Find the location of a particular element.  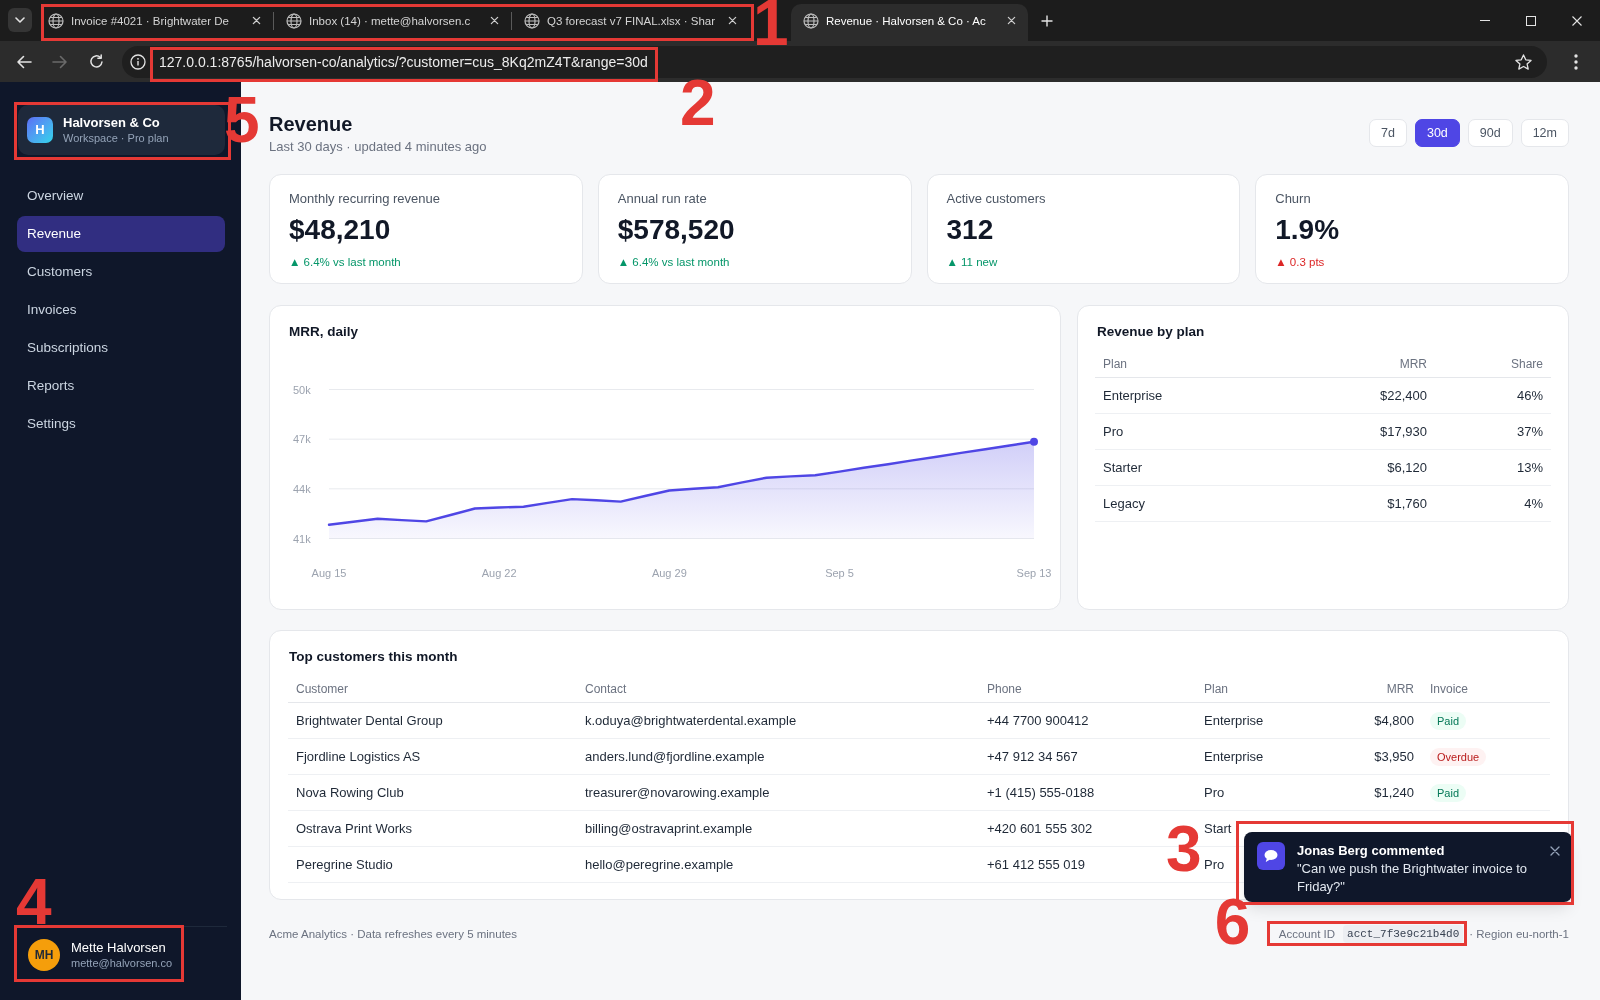

kpi-delta: ▲ 0.3 pts is located at coordinates (1300, 262).